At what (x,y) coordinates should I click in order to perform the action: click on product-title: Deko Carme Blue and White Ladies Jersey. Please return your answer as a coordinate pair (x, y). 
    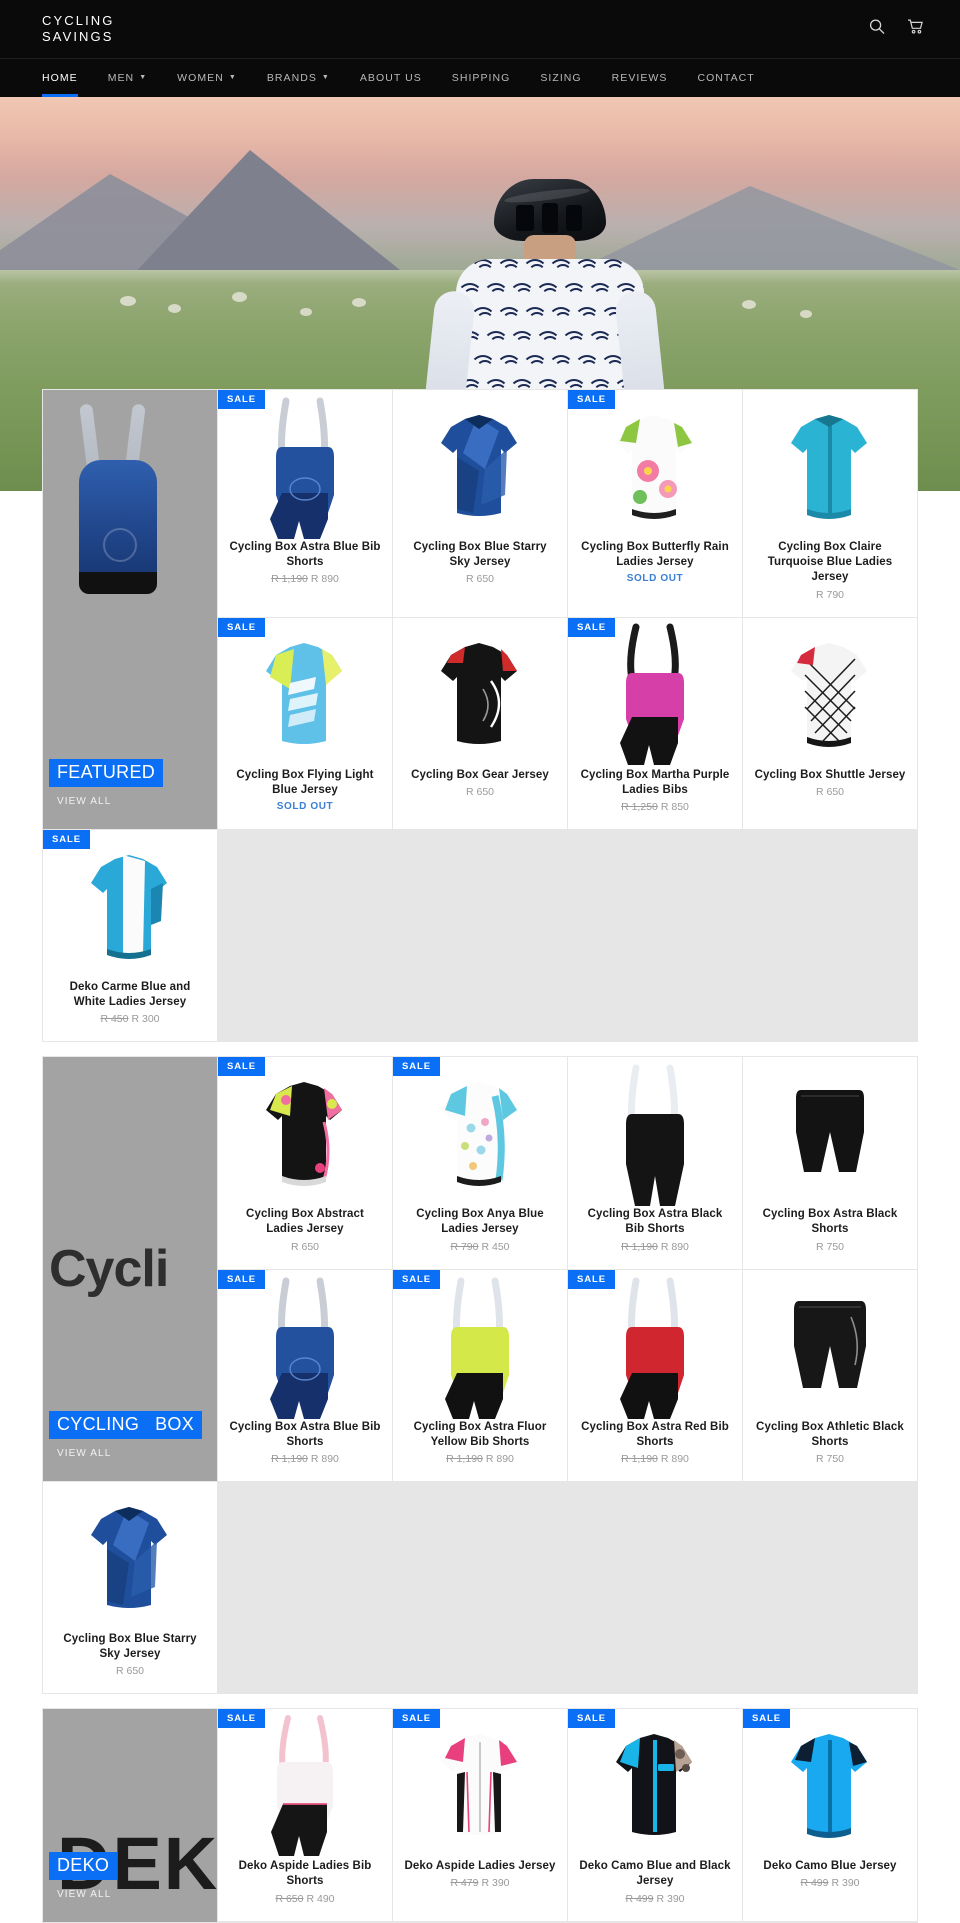
    Looking at the image, I should click on (130, 994).